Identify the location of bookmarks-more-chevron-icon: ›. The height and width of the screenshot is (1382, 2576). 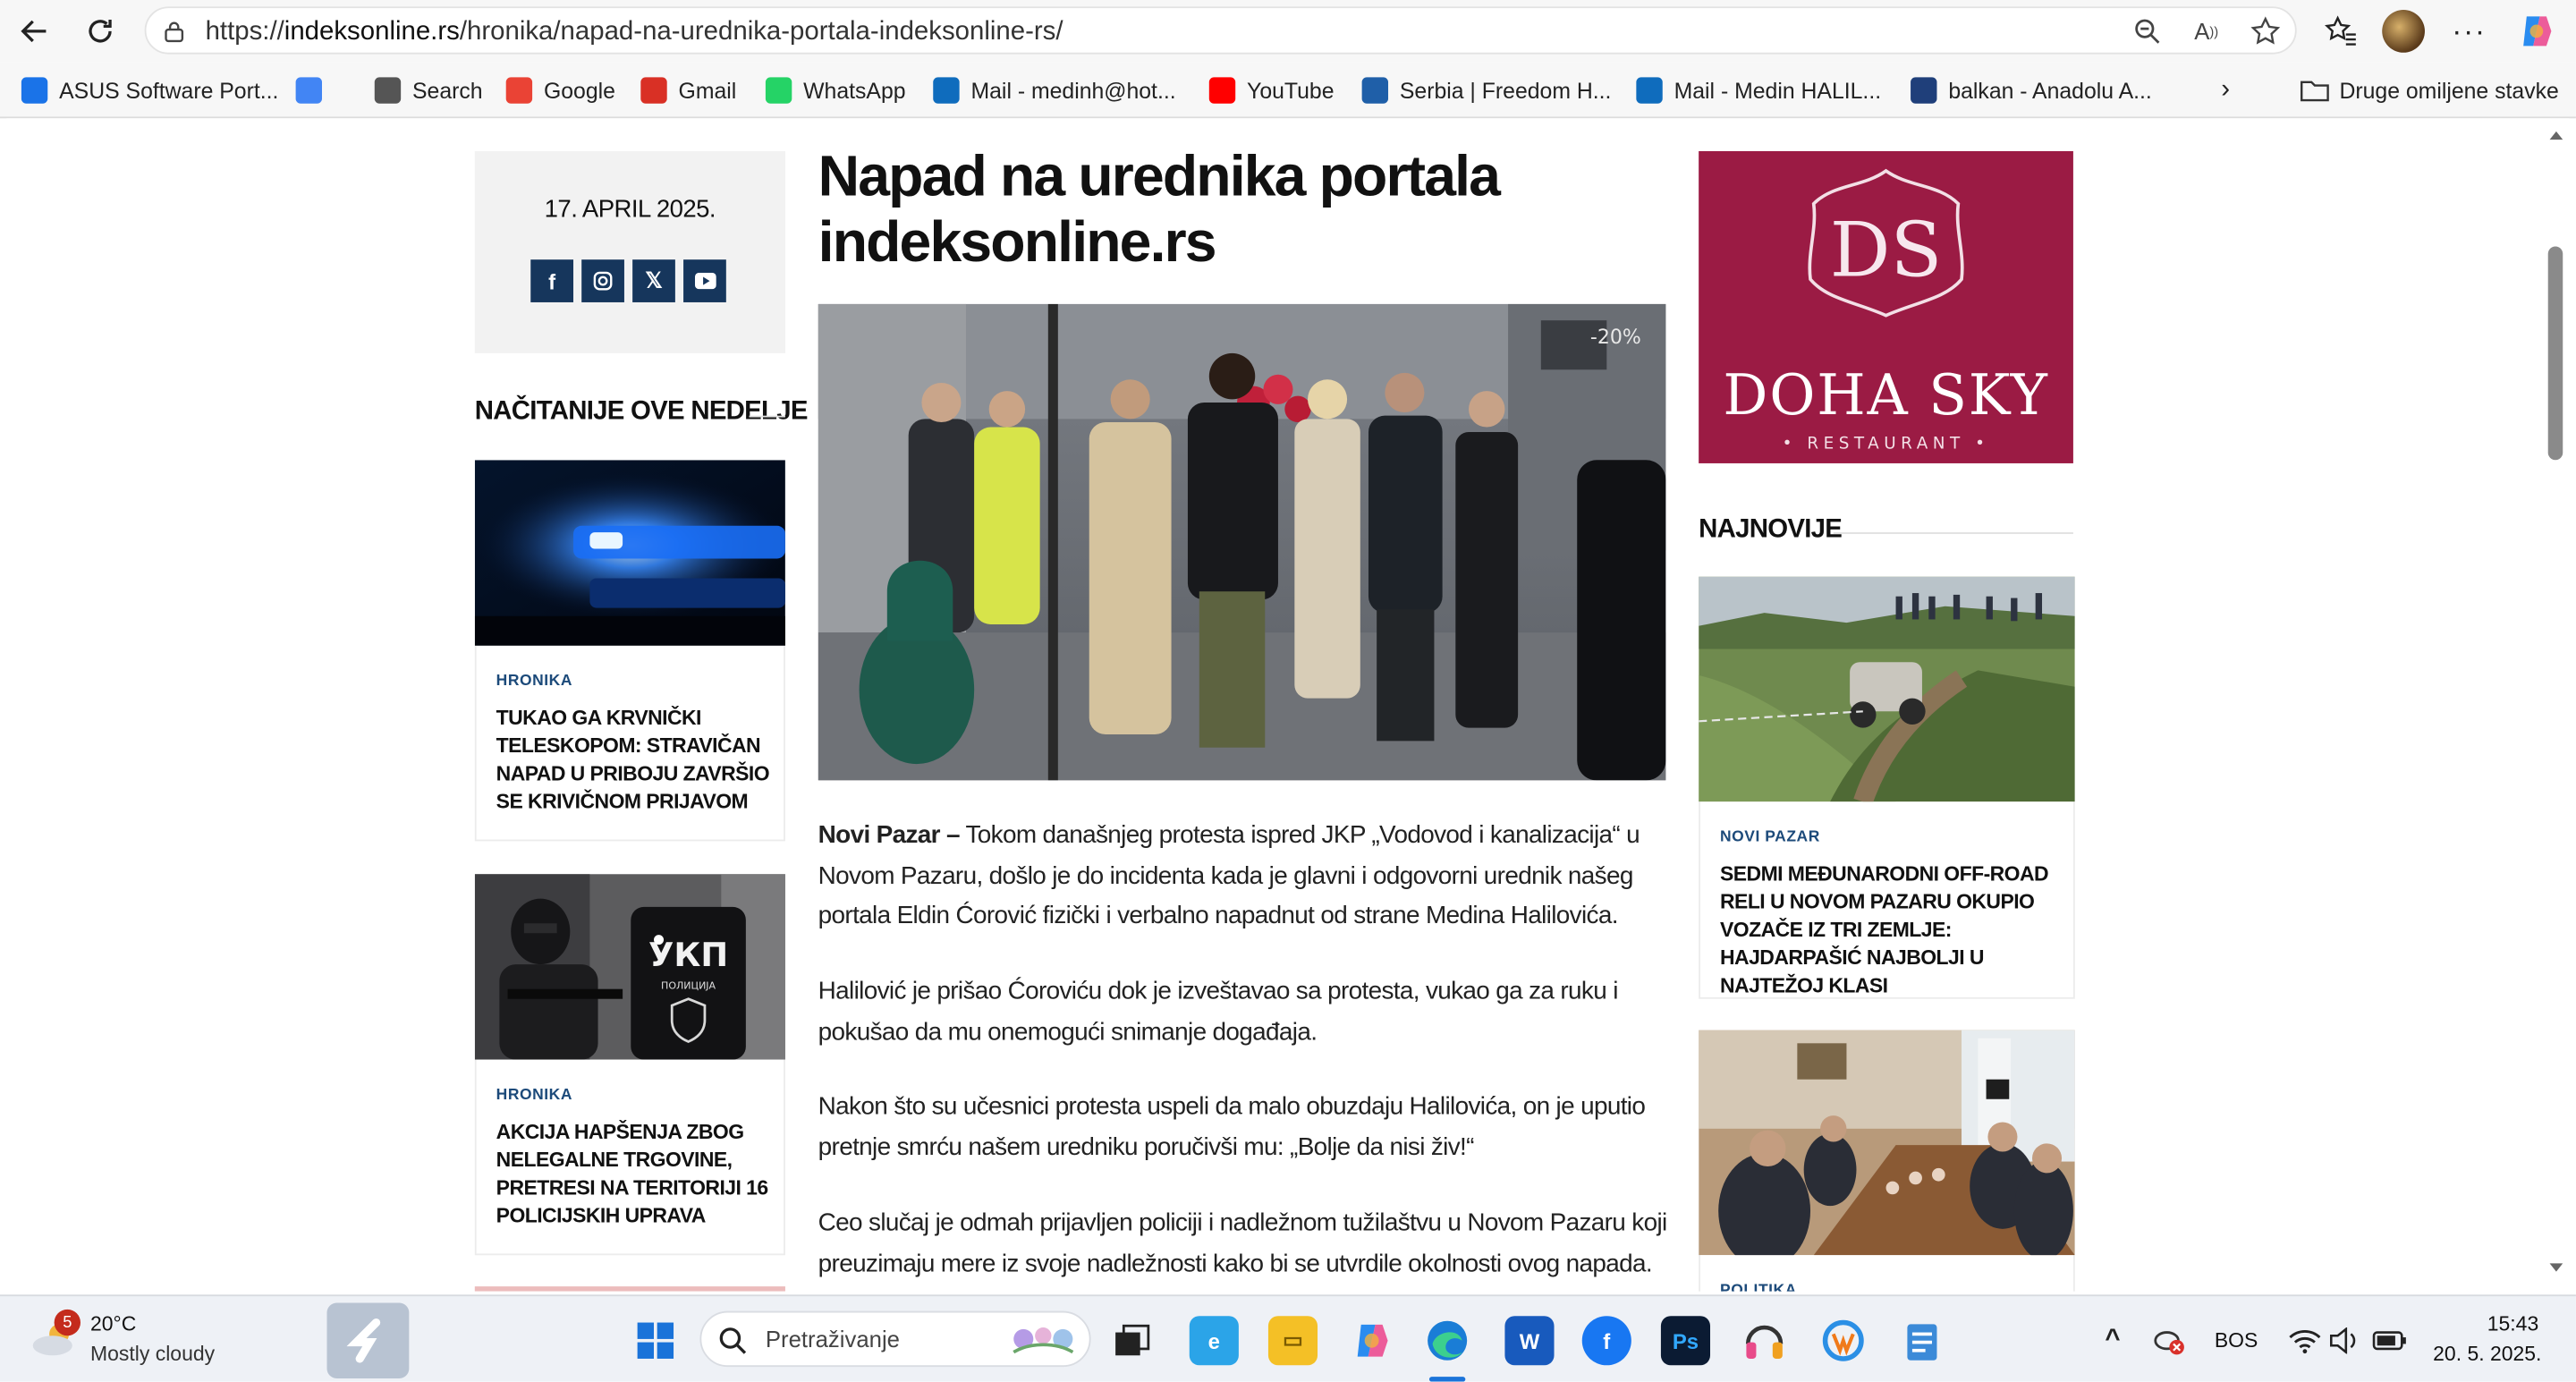
(2225, 90).